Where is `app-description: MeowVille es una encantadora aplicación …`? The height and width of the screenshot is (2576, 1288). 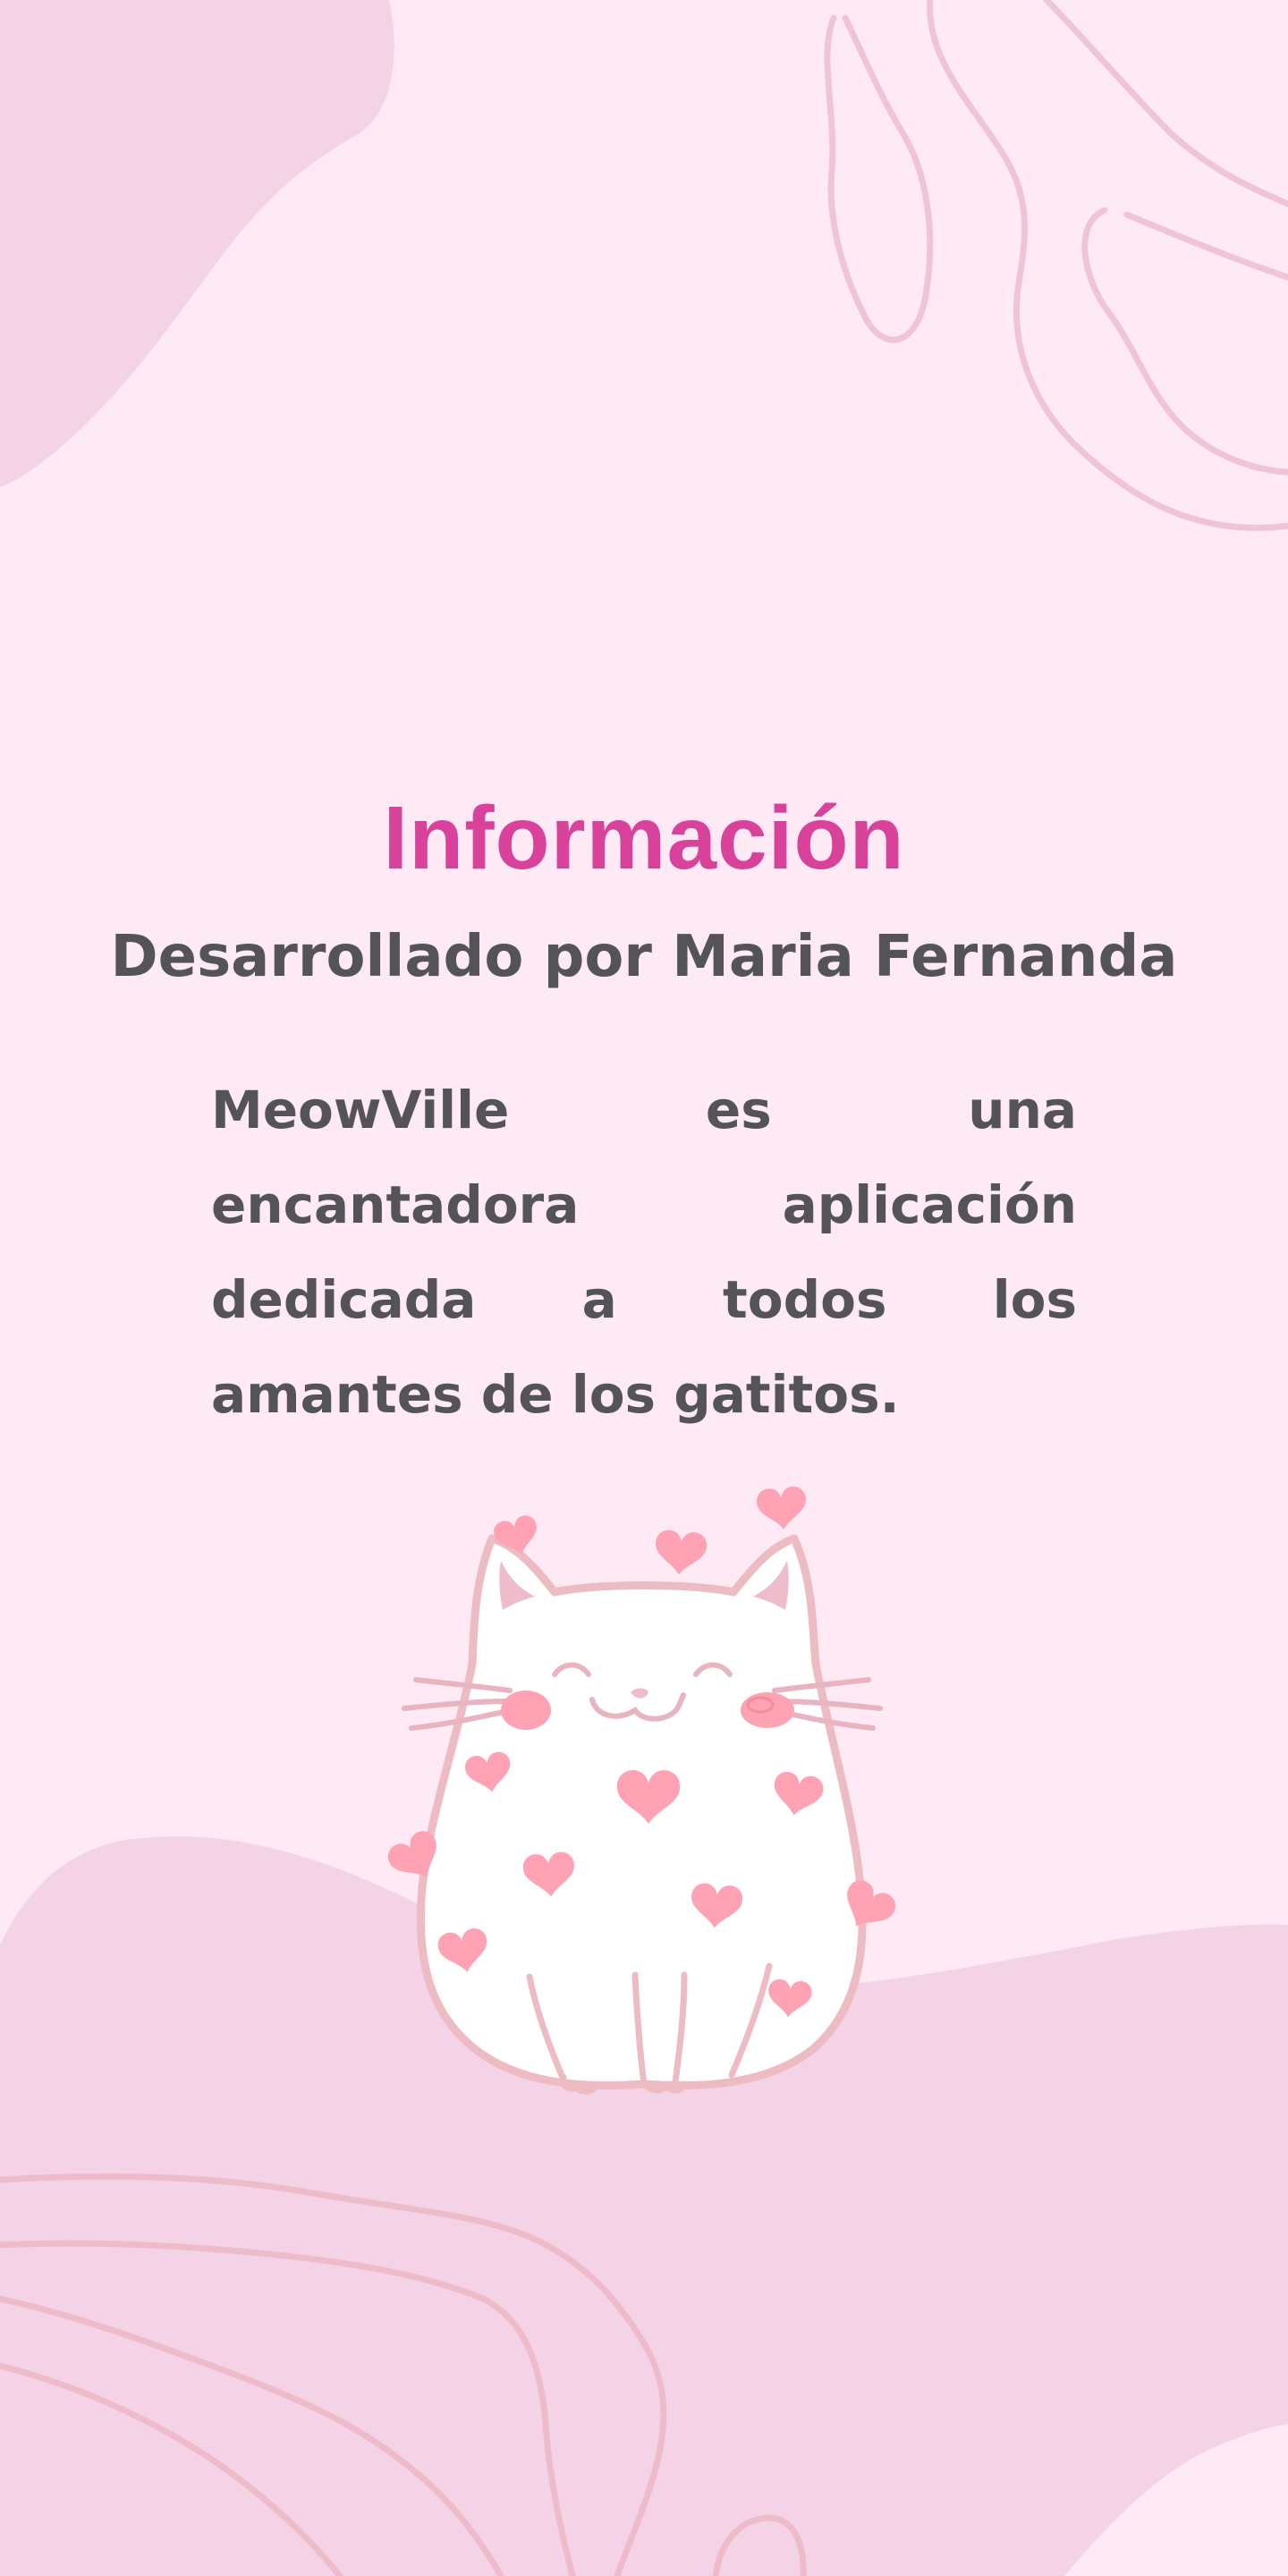
app-description: MeowVille es una encantadora aplicación … is located at coordinates (644, 1252).